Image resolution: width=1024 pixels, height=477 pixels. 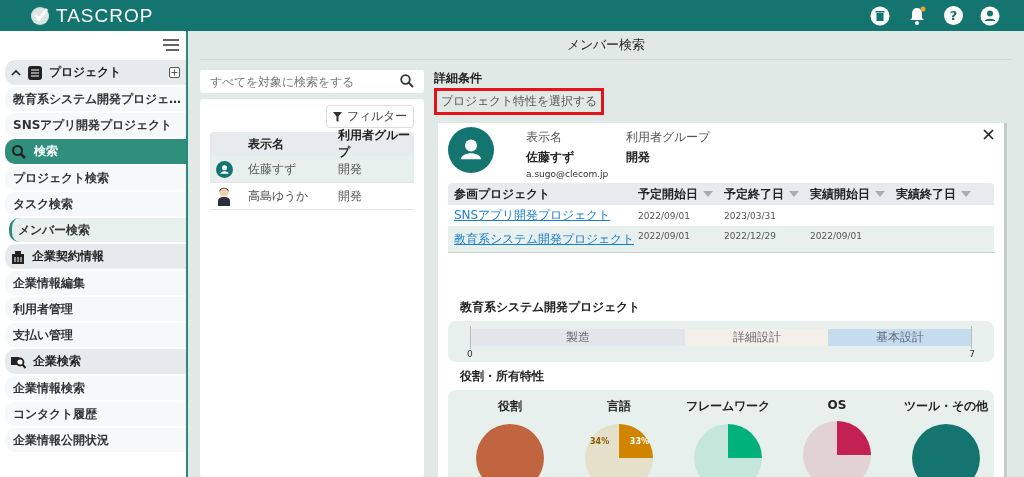 I want to click on sidebar-item: コンタクト履歴, so click(x=95, y=414).